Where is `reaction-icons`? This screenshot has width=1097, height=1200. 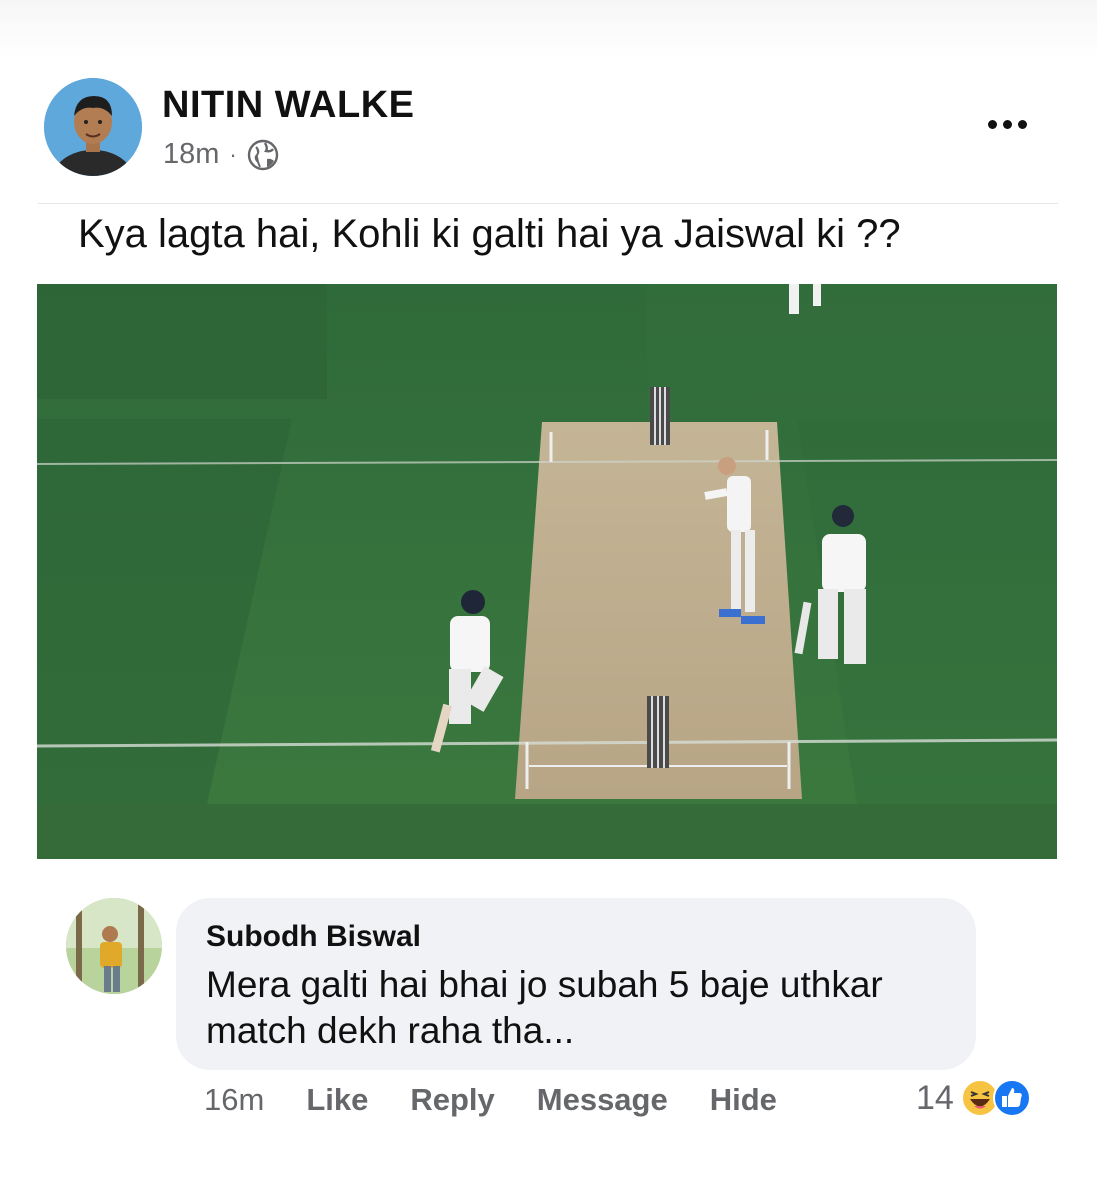 reaction-icons is located at coordinates (996, 1098).